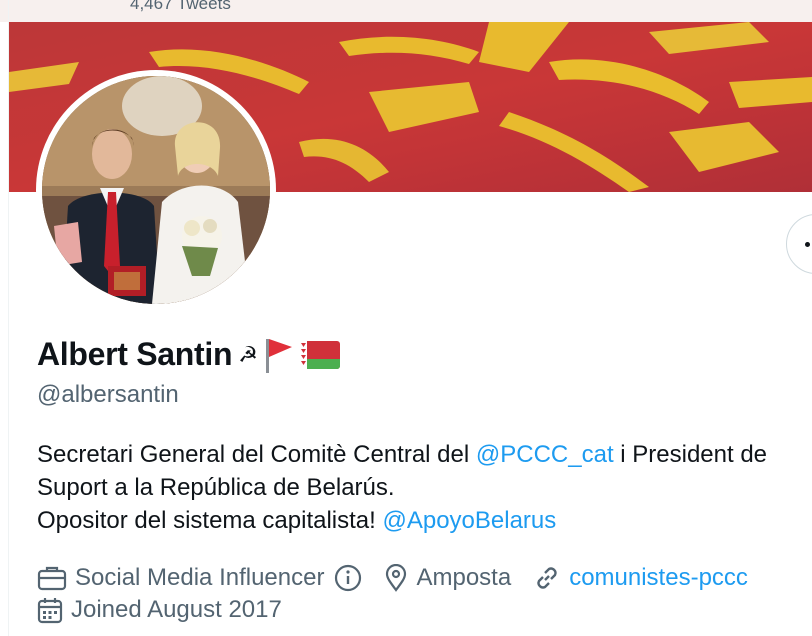  Describe the element at coordinates (248, 354) in the screenshot. I see `hammer-sickle-icon: ☭` at that location.